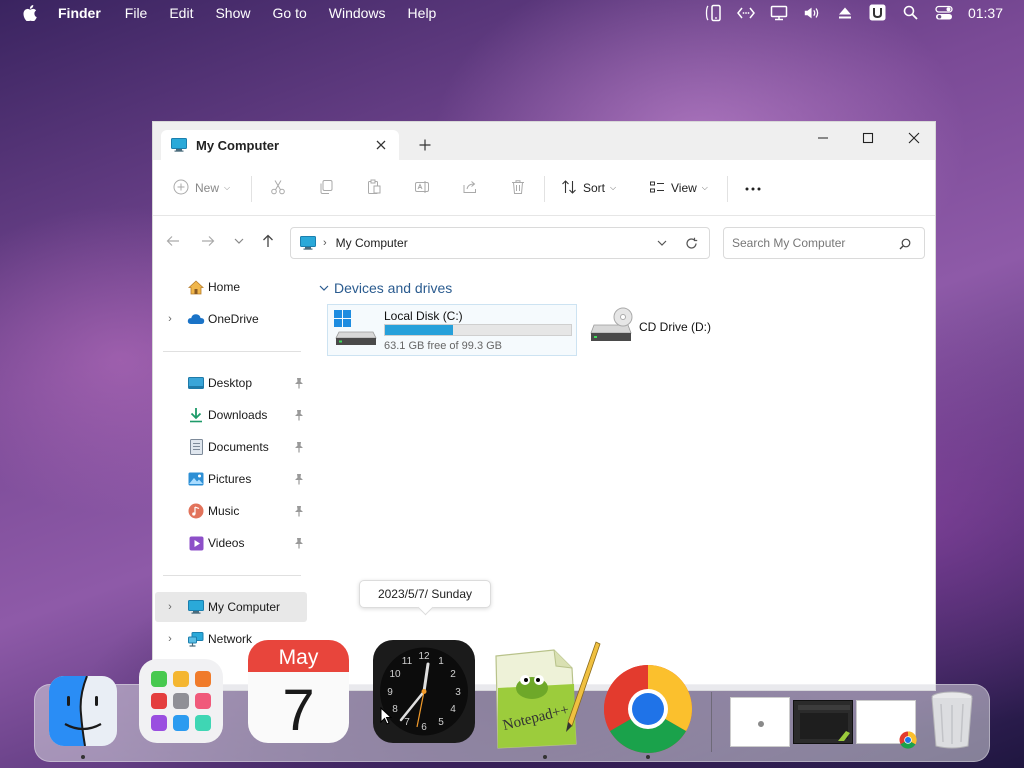 Image resolution: width=1024 pixels, height=768 pixels. I want to click on sidebar-item-label: Downloads, so click(238, 415).